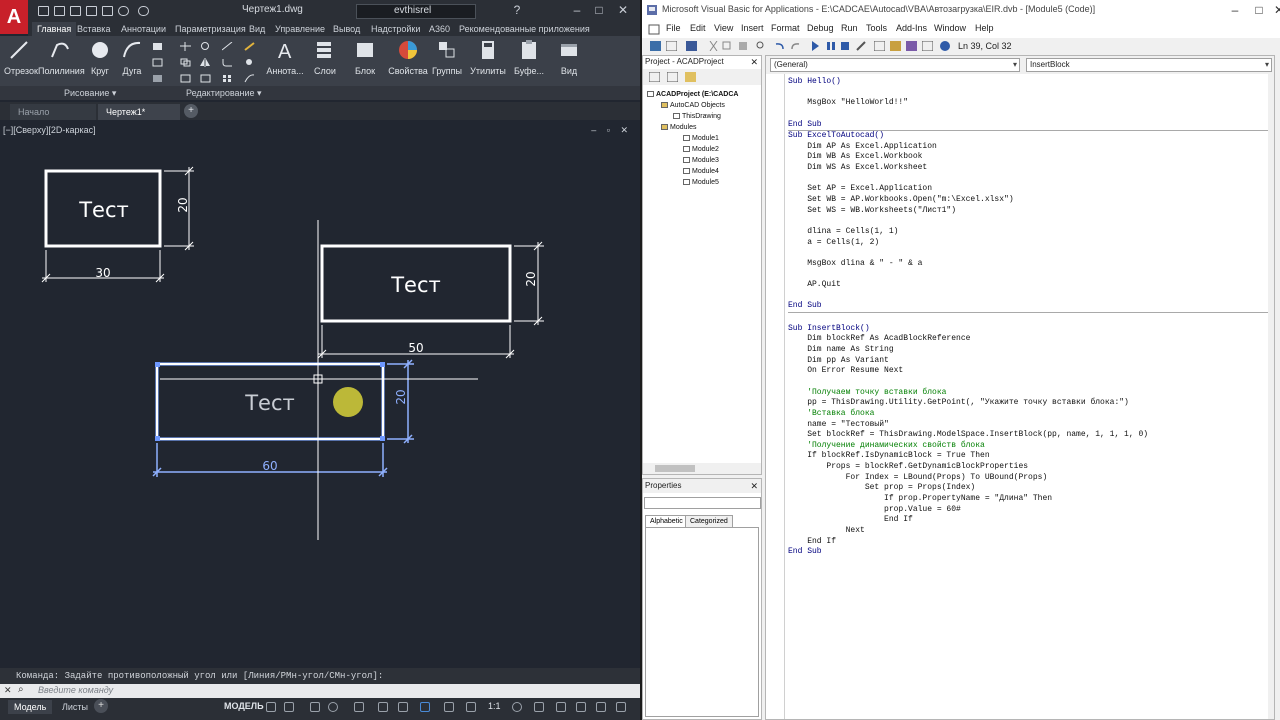 The width and height of the screenshot is (1280, 720). Describe the element at coordinates (53, 112) in the screenshot. I see `tab-start: Начало` at that location.